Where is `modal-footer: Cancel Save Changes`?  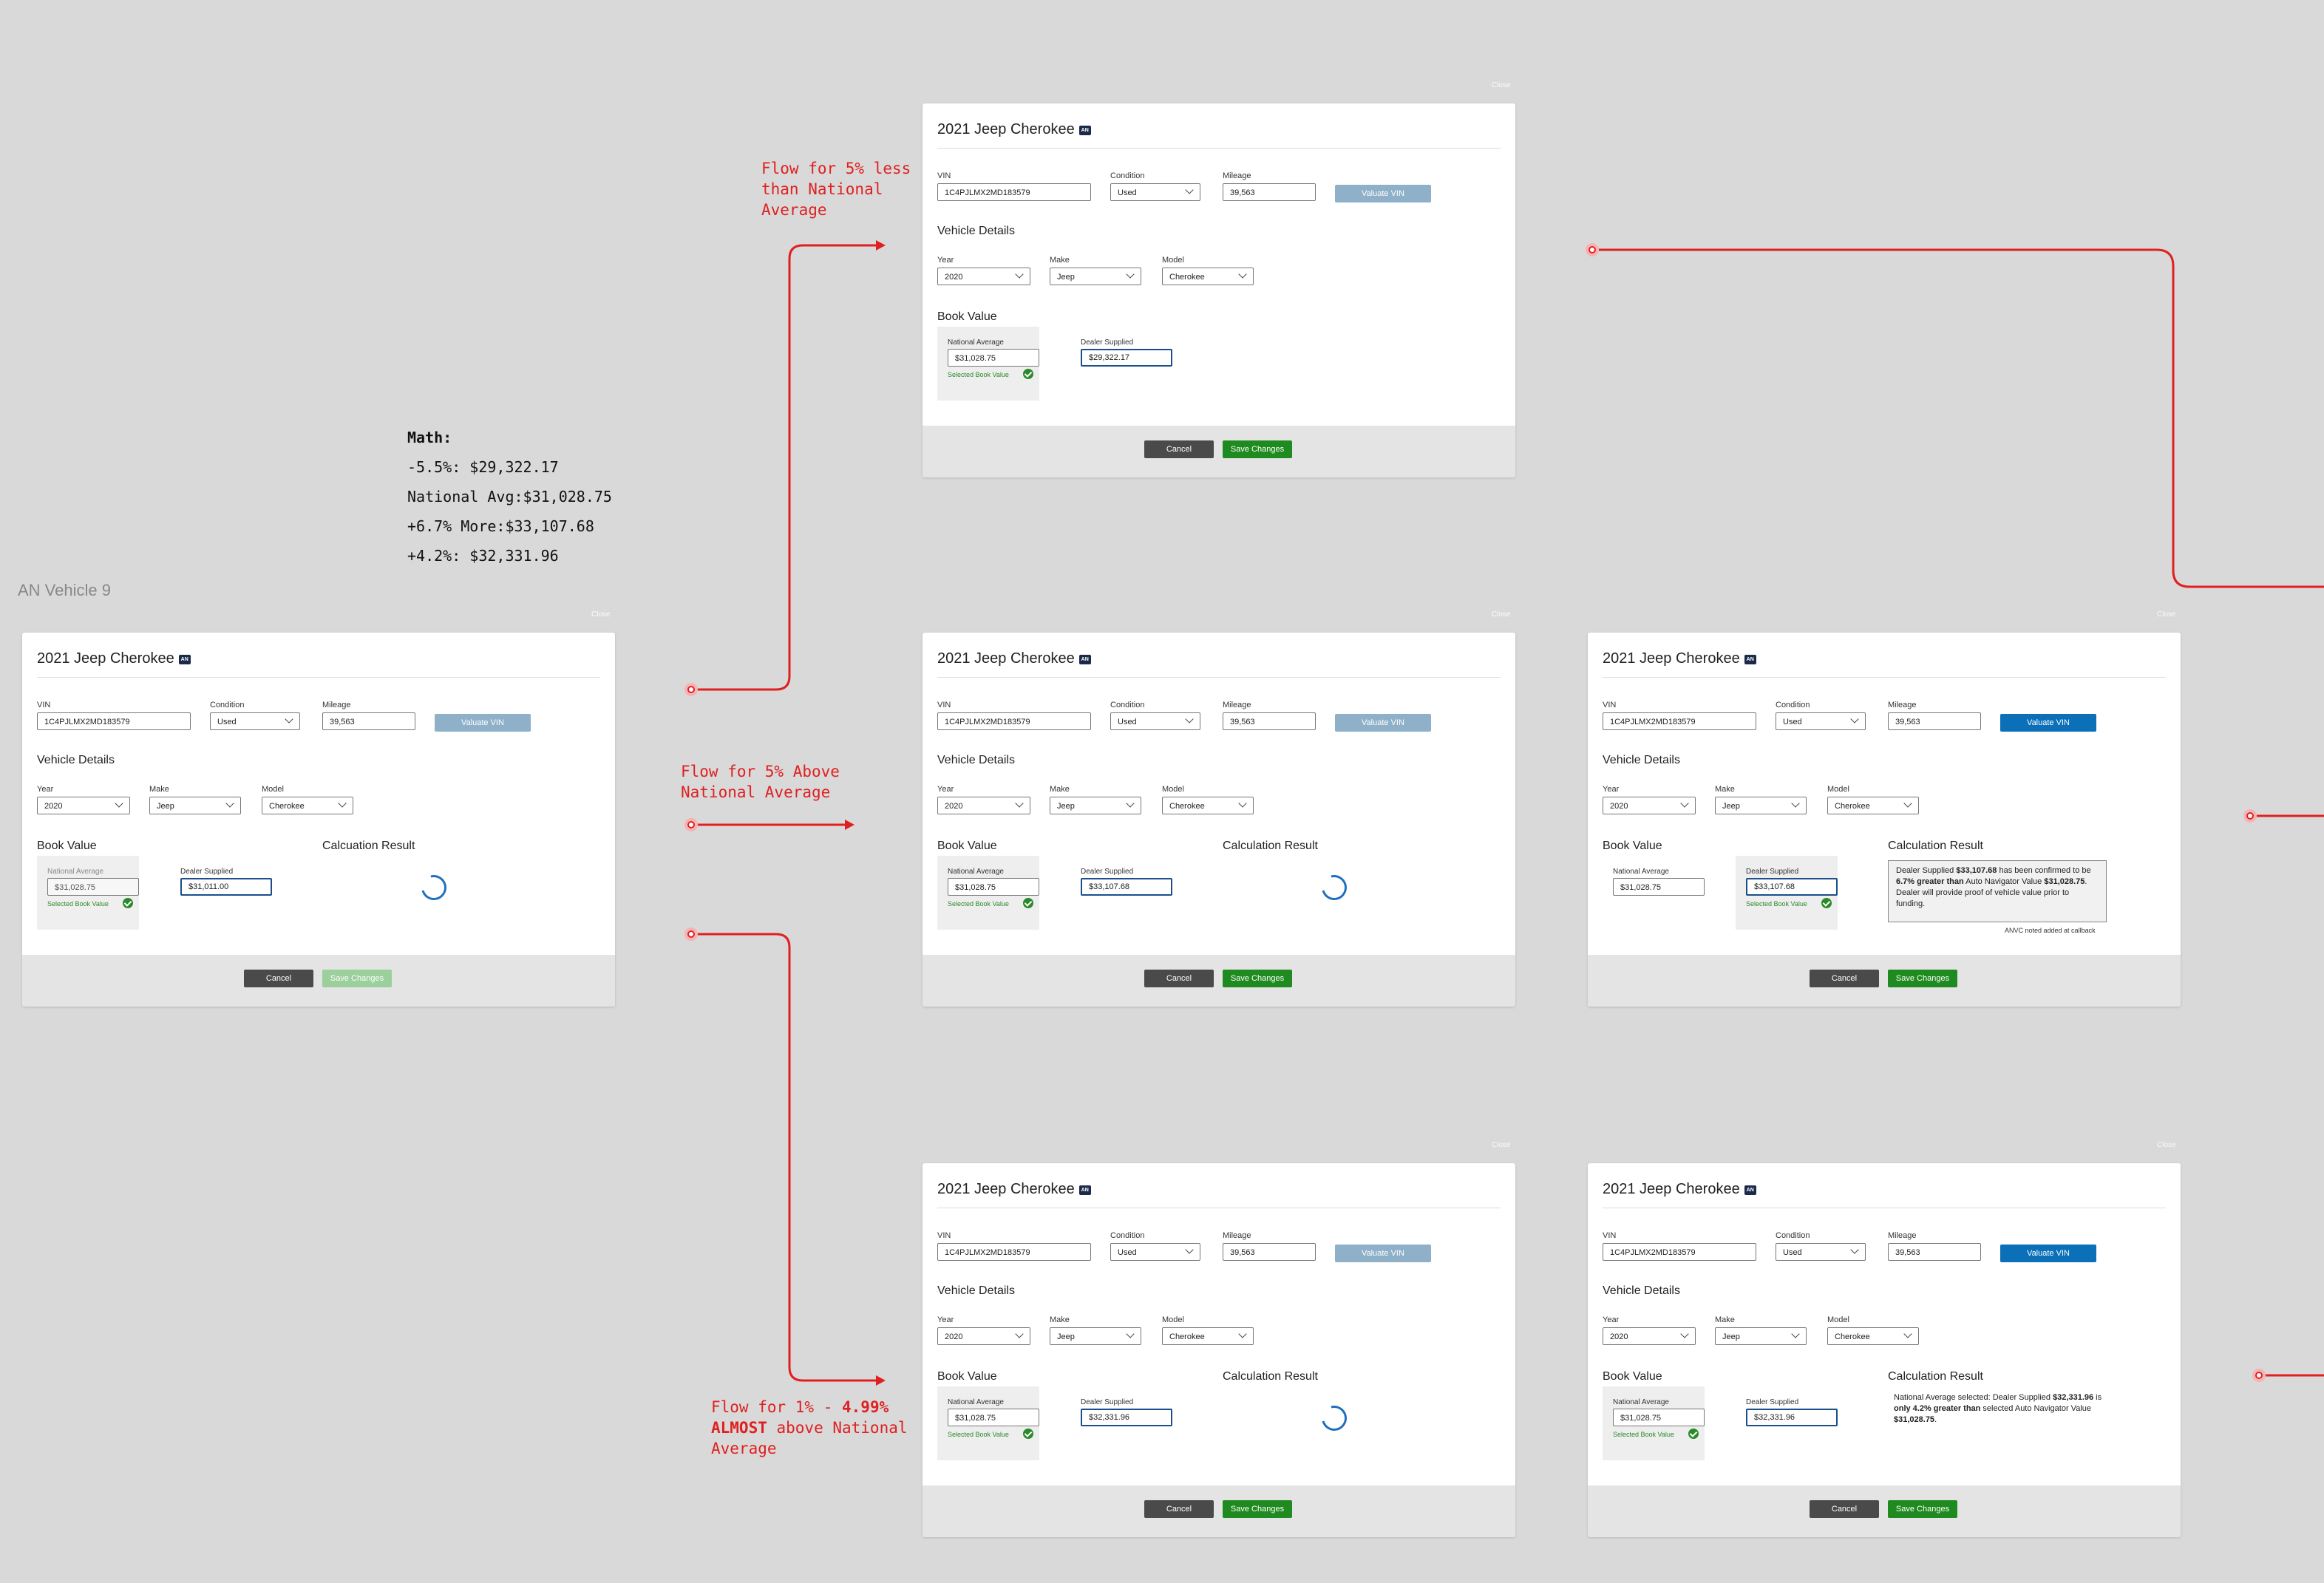
modal-footer: Cancel Save Changes is located at coordinates (318, 981).